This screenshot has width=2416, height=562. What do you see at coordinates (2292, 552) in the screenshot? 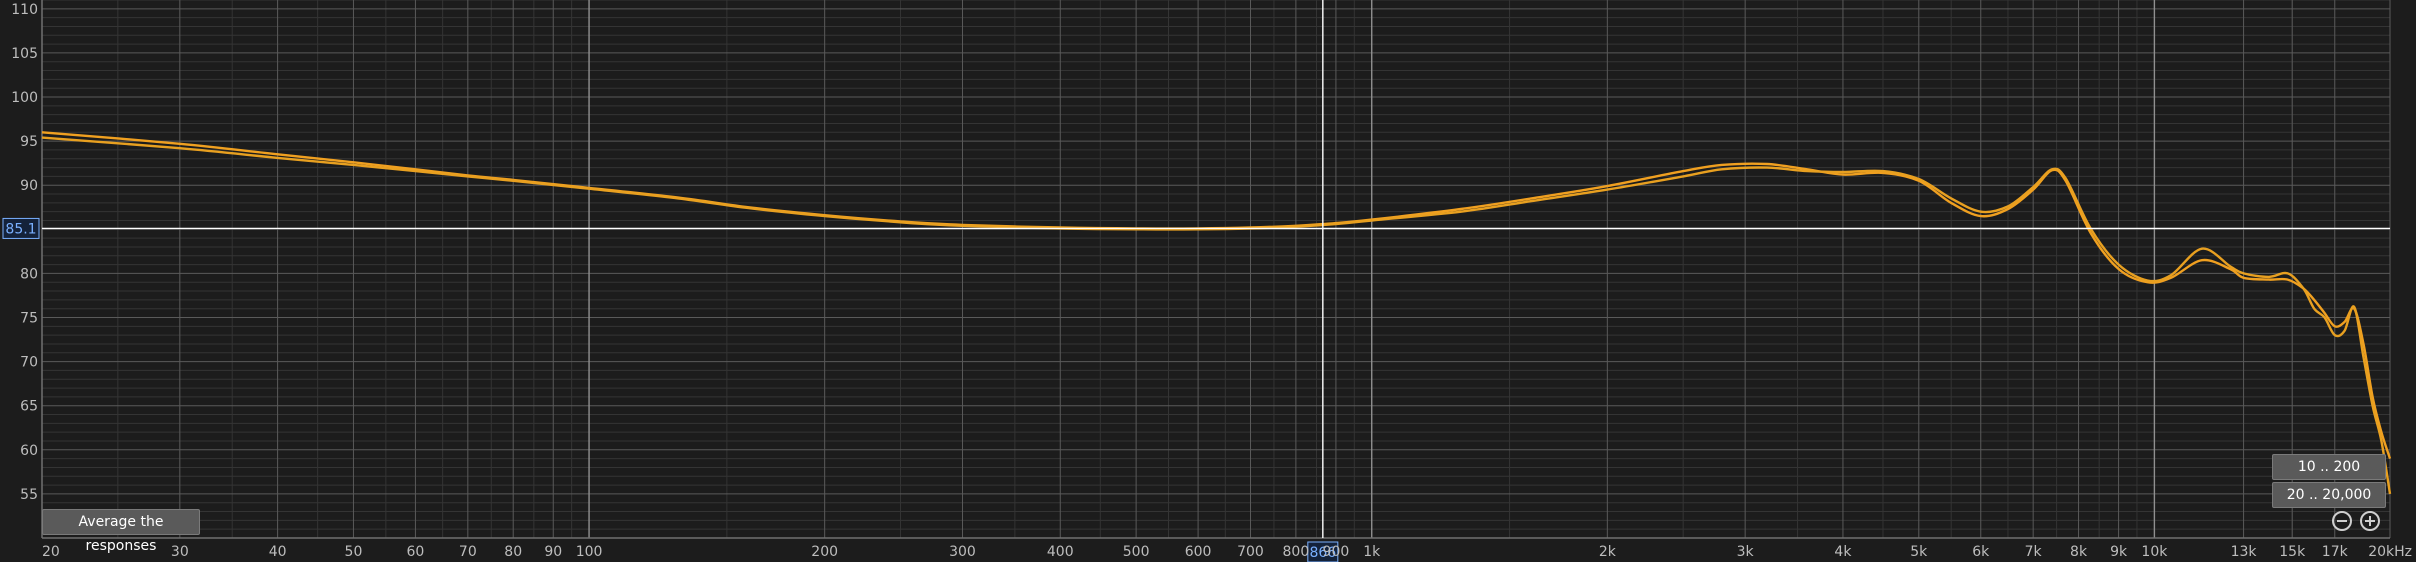
I see `x-tick-label: 15k` at bounding box center [2292, 552].